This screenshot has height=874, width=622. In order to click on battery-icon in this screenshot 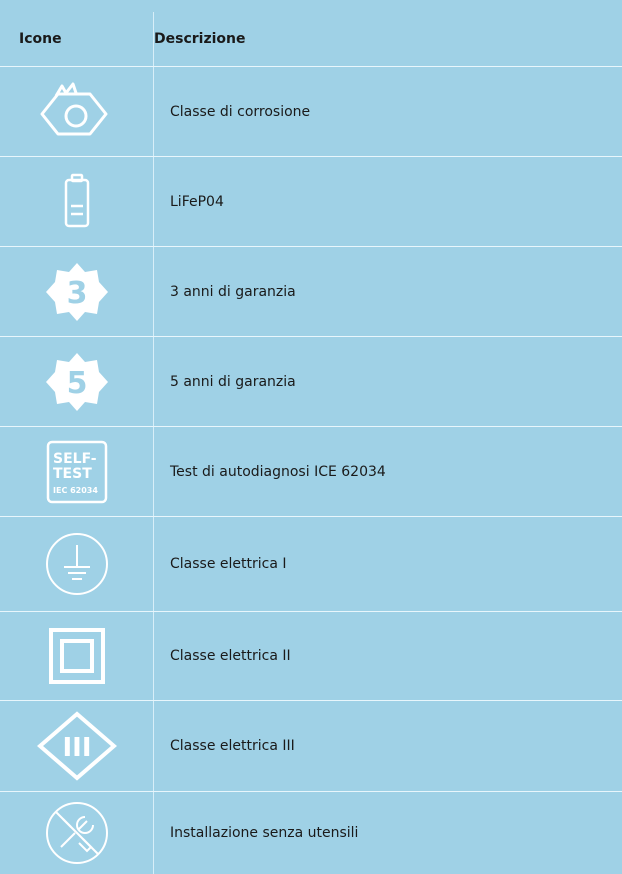, I will do `click(76, 201)`.